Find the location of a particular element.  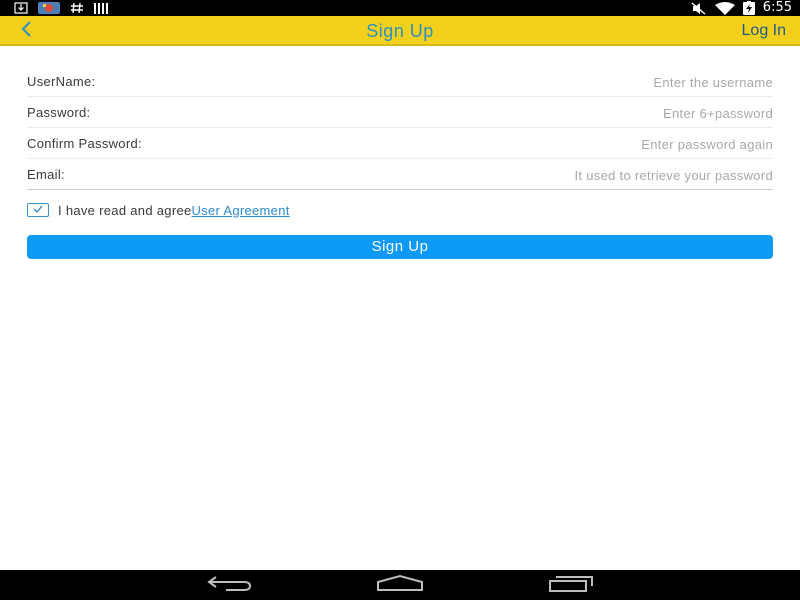

home-nav-button is located at coordinates (400, 585).